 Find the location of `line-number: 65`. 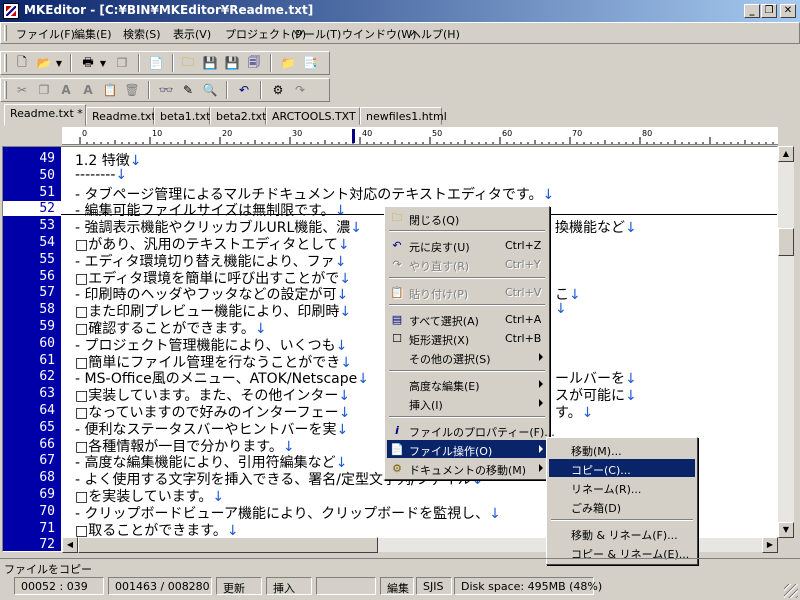

line-number: 65 is located at coordinates (47, 427).